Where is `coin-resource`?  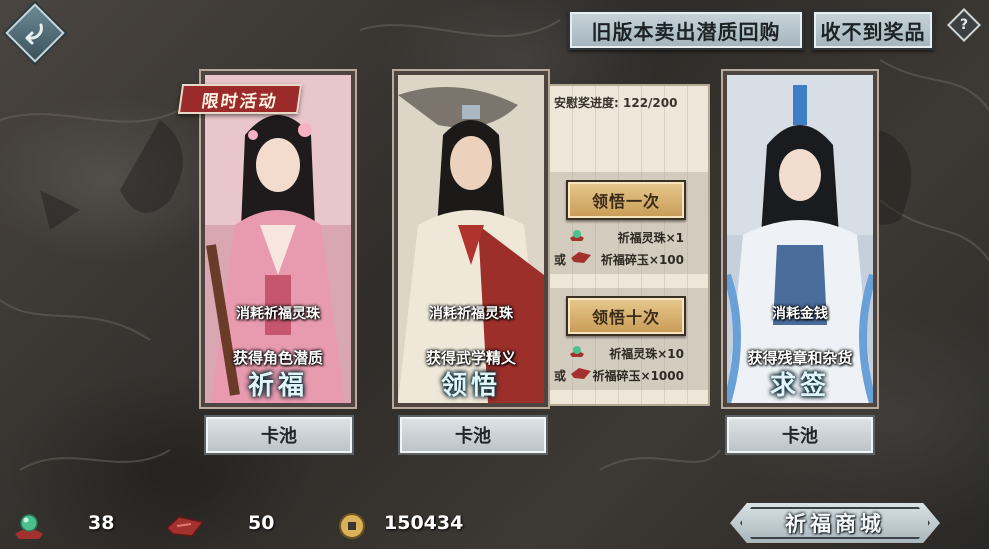 coin-resource is located at coordinates (352, 526).